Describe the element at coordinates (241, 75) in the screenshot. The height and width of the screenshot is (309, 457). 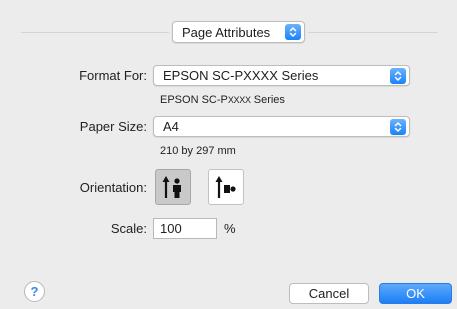
I see `format-for-value: EPSON SC-PXXXX Series` at that location.